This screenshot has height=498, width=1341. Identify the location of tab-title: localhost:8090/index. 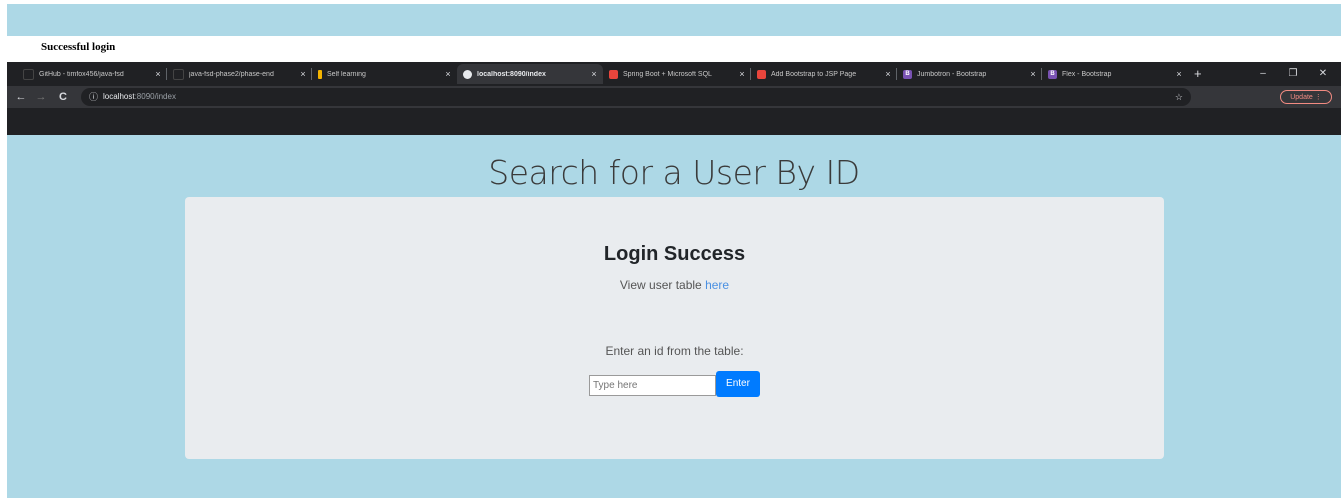
(511, 74).